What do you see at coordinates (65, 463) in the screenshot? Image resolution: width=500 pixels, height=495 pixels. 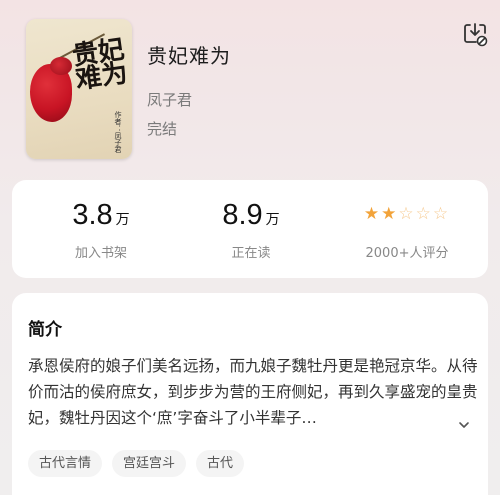 I see `tag-chip: 古代言情` at bounding box center [65, 463].